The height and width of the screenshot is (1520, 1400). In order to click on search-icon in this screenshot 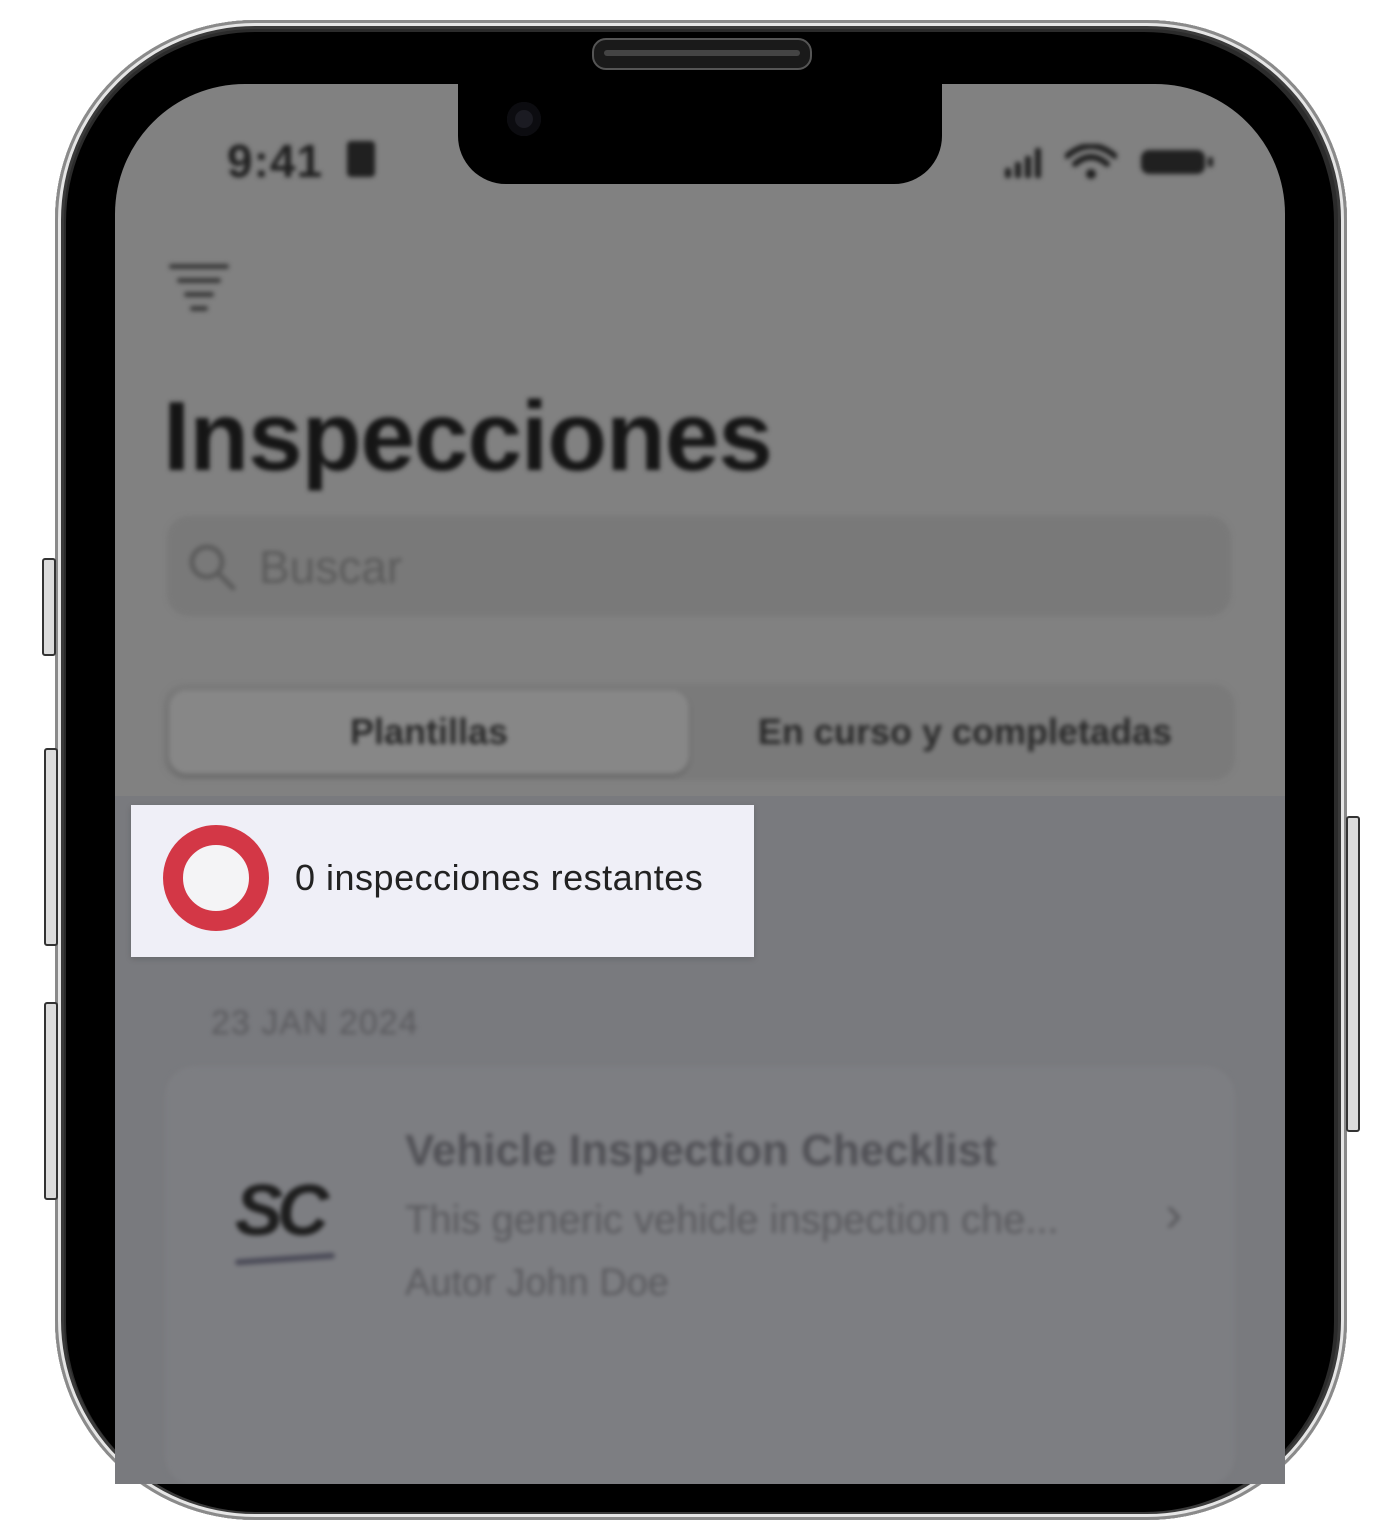, I will do `click(212, 567)`.